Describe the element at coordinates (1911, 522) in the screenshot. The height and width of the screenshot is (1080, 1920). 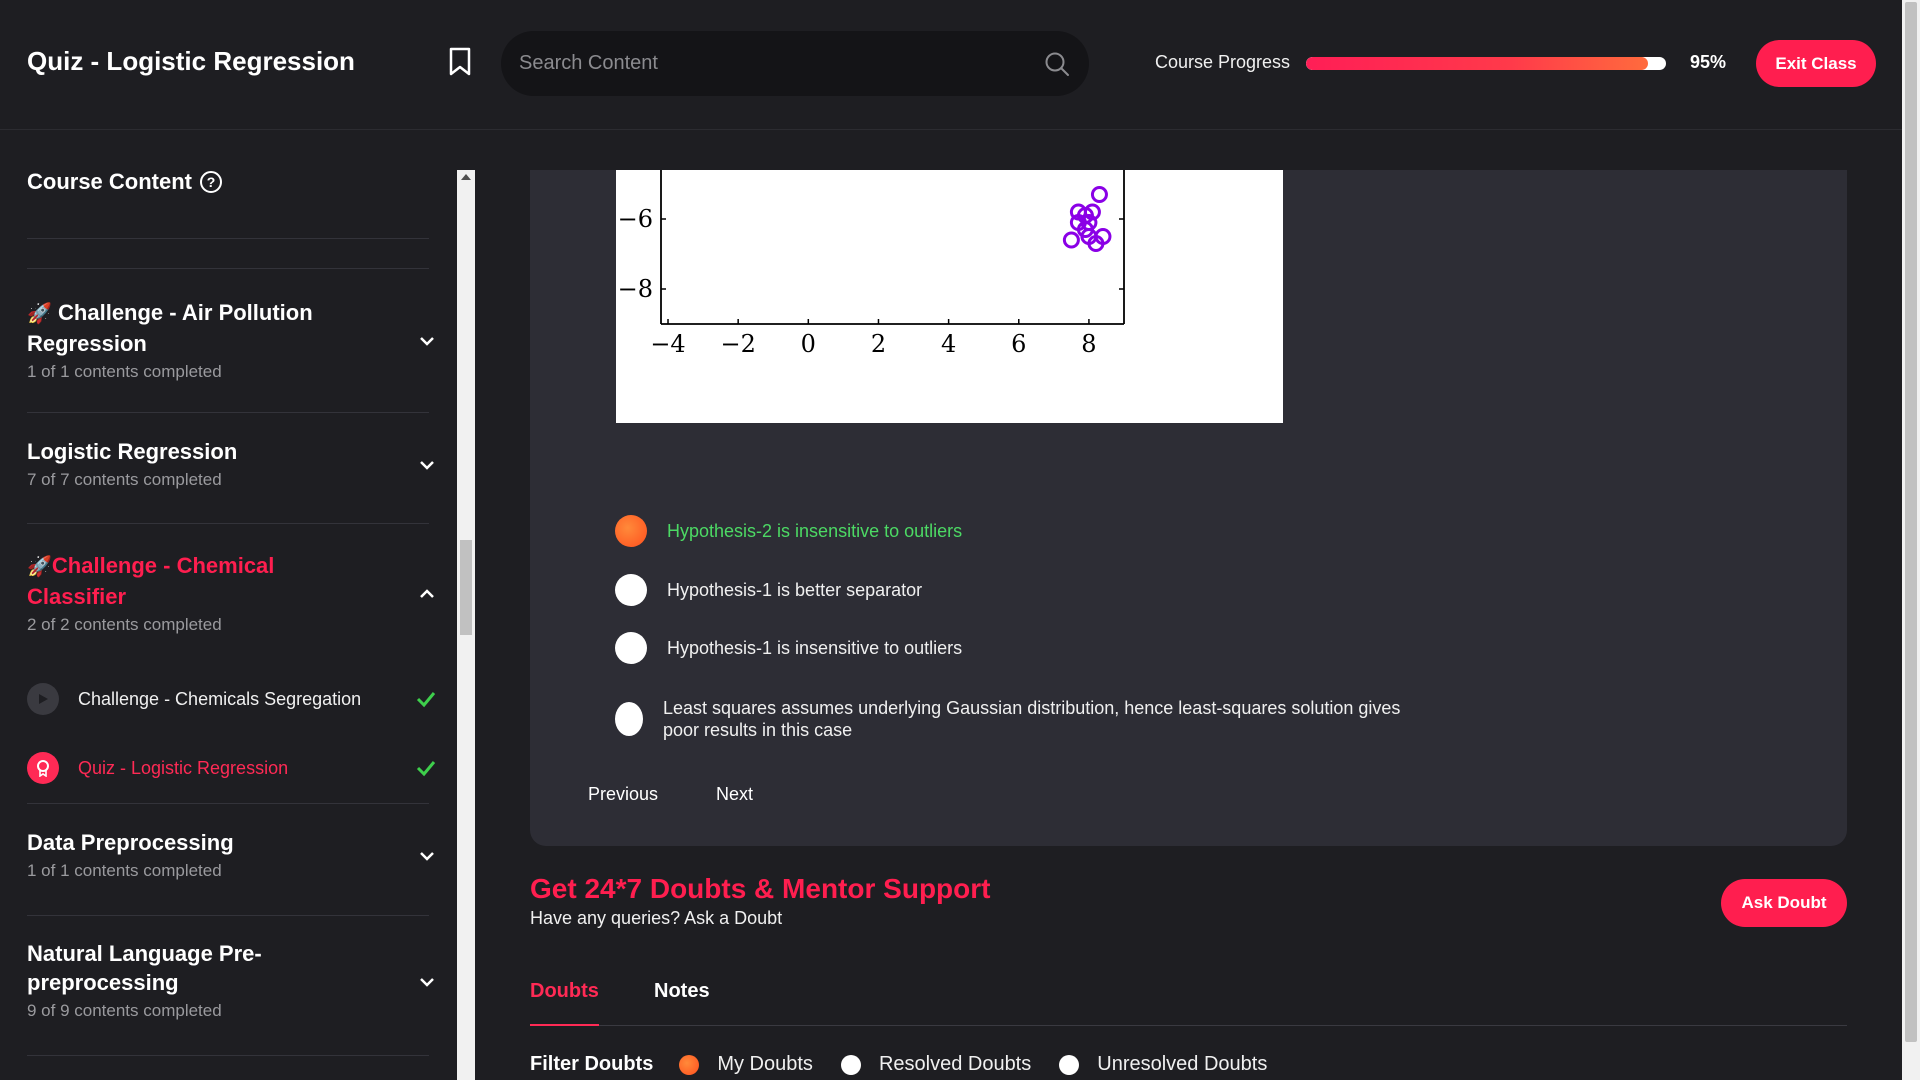
I see `page-scrollbar-thumb` at that location.